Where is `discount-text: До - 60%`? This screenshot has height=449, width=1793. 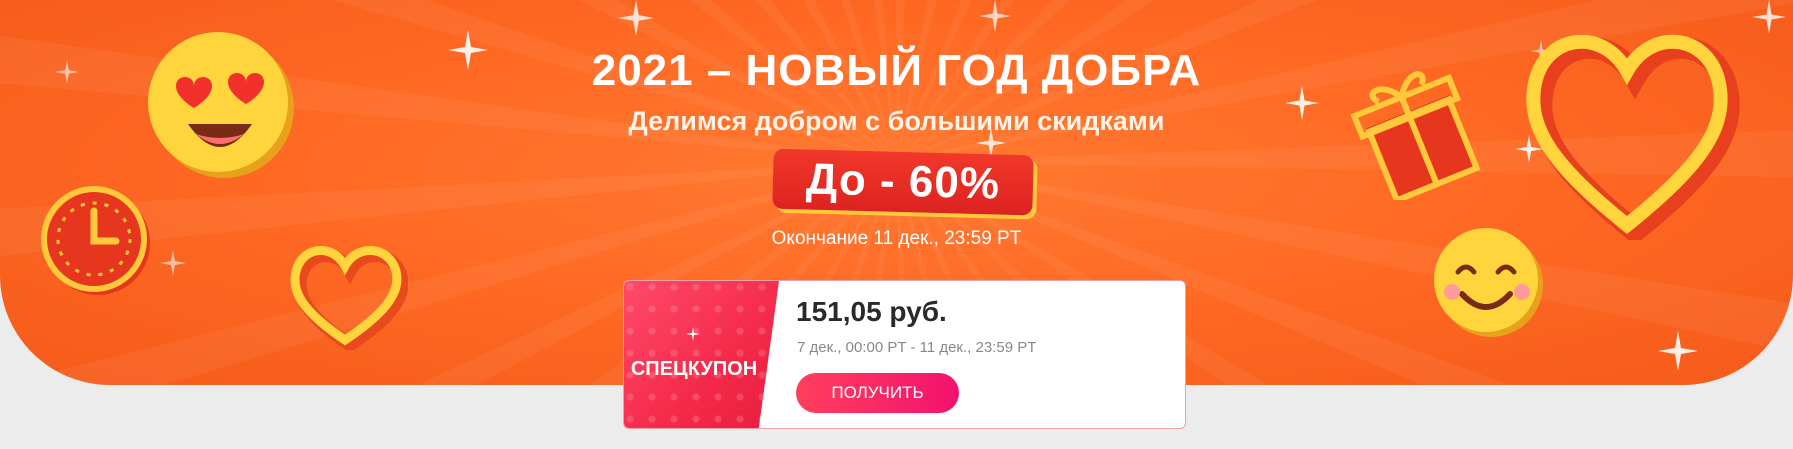 discount-text: До - 60% is located at coordinates (903, 181).